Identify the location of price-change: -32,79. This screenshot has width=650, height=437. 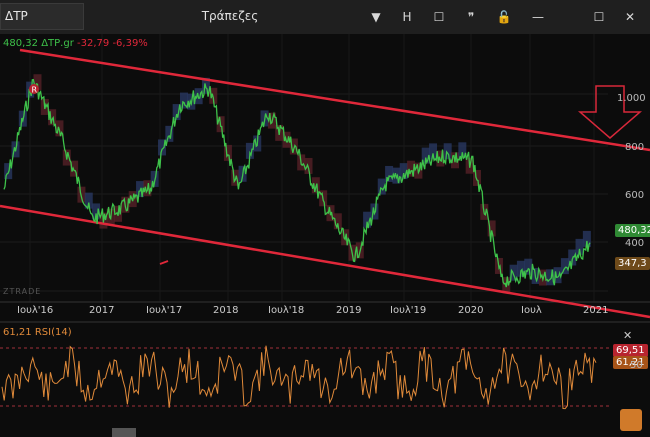
(93, 43).